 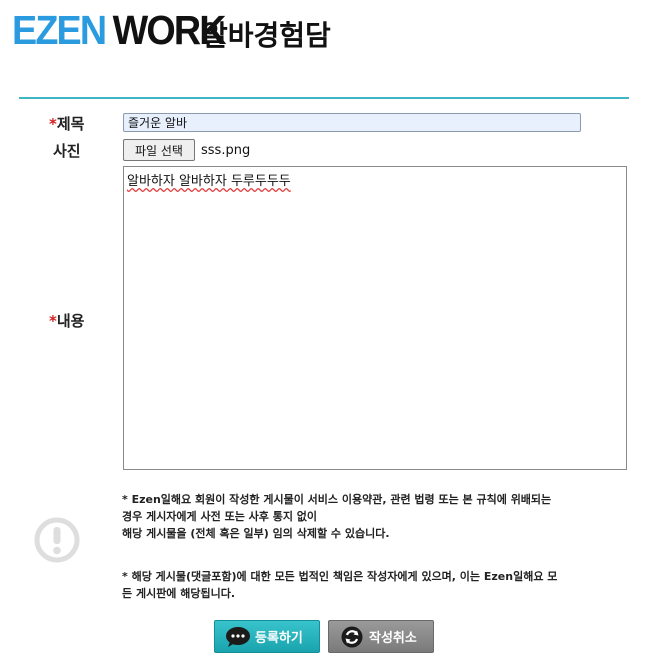 I want to click on submit-button: 등록하기, so click(x=267, y=636).